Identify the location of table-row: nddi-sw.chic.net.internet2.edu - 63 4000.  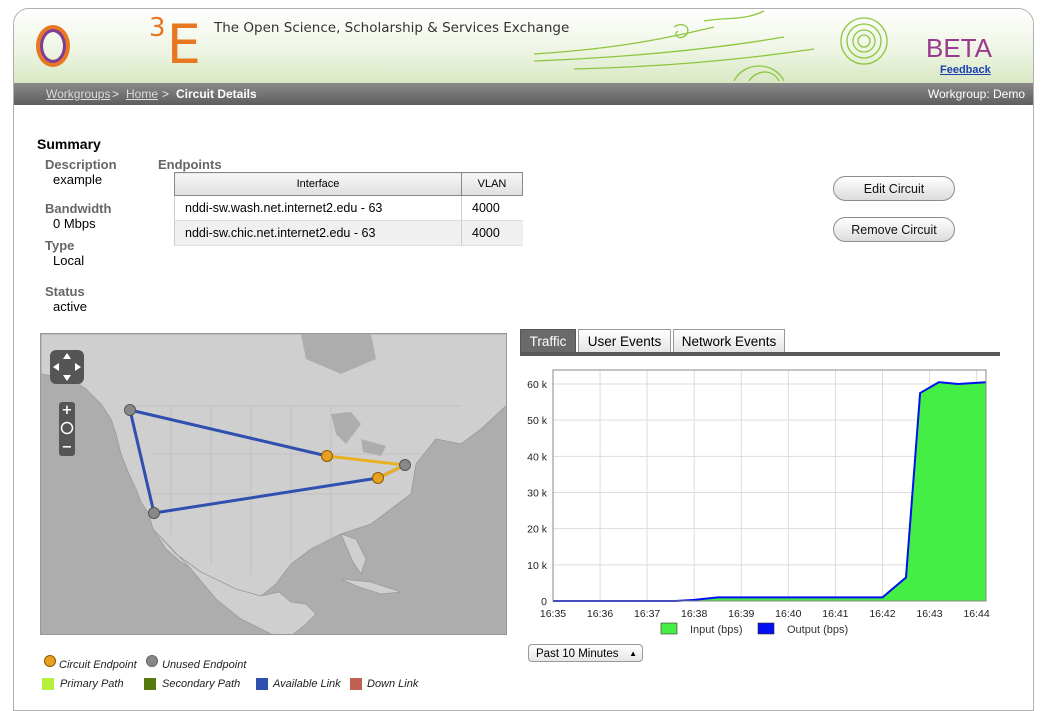
(348, 233).